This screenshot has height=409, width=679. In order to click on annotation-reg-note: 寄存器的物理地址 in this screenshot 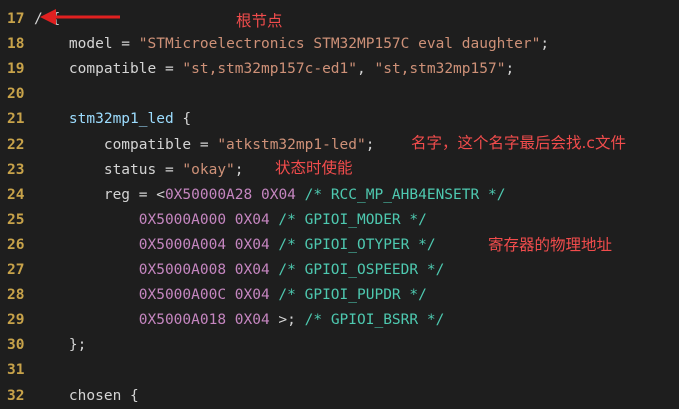, I will do `click(550, 245)`.